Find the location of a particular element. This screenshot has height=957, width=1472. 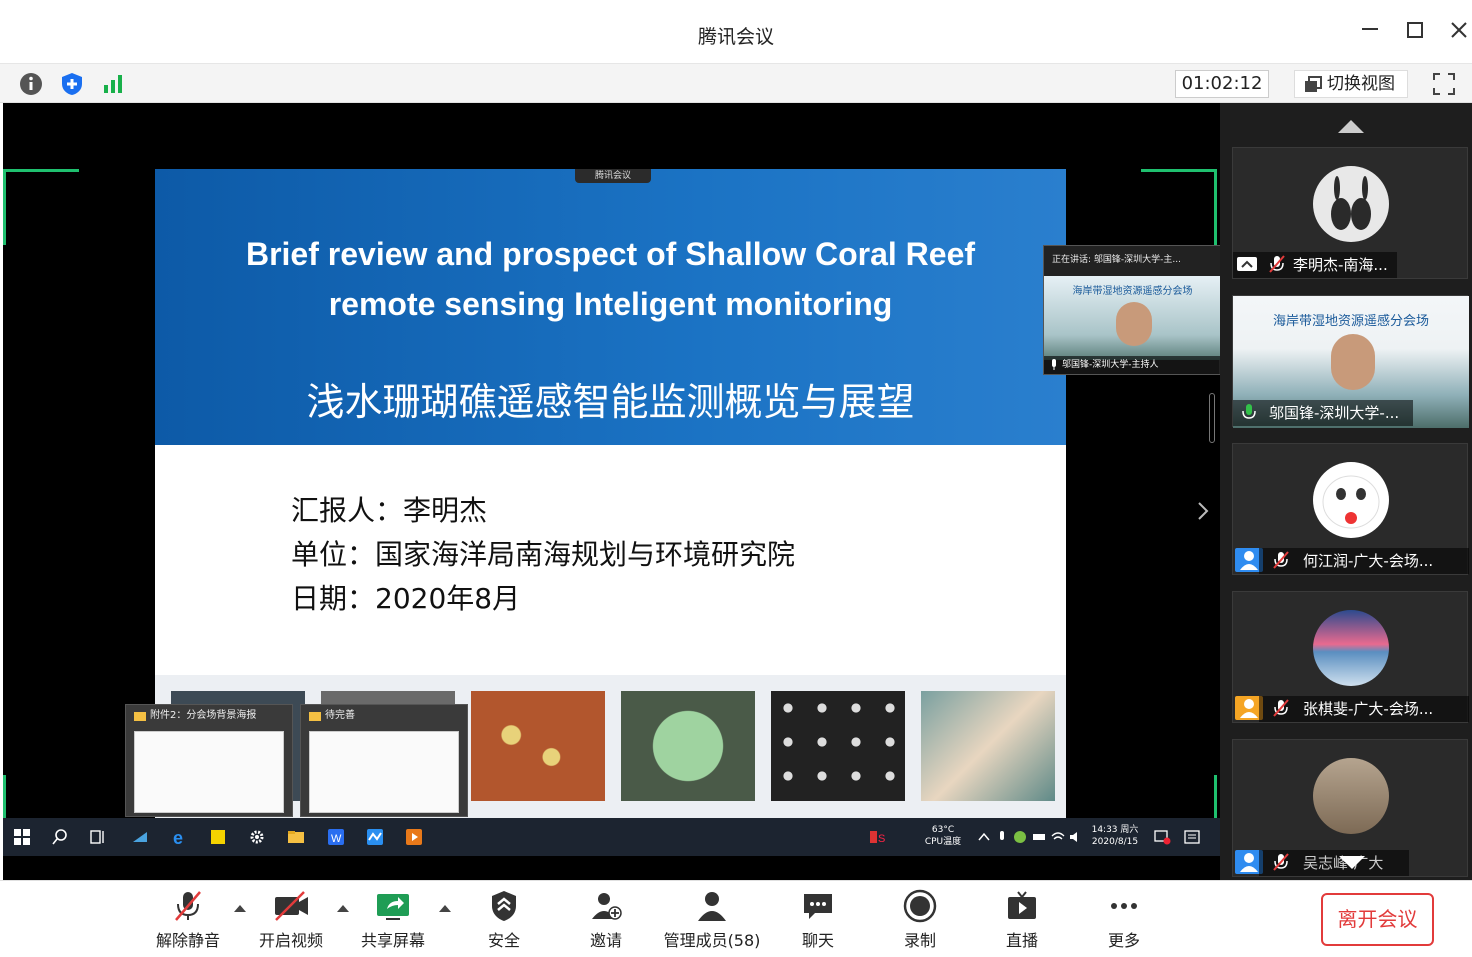

file-explorer-icon is located at coordinates (296, 837).